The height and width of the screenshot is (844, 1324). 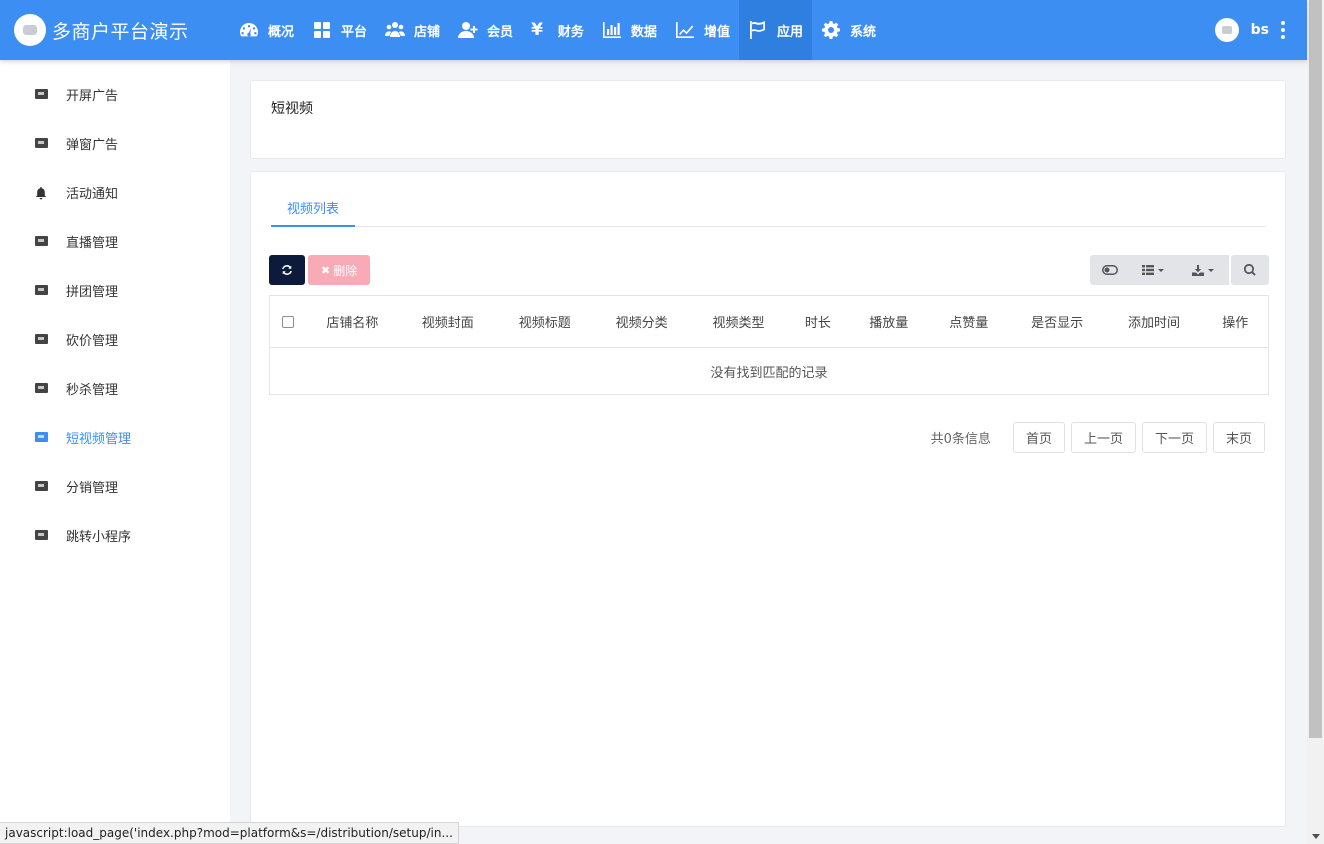 What do you see at coordinates (611, 30) in the screenshot?
I see `bar-chart-icon` at bounding box center [611, 30].